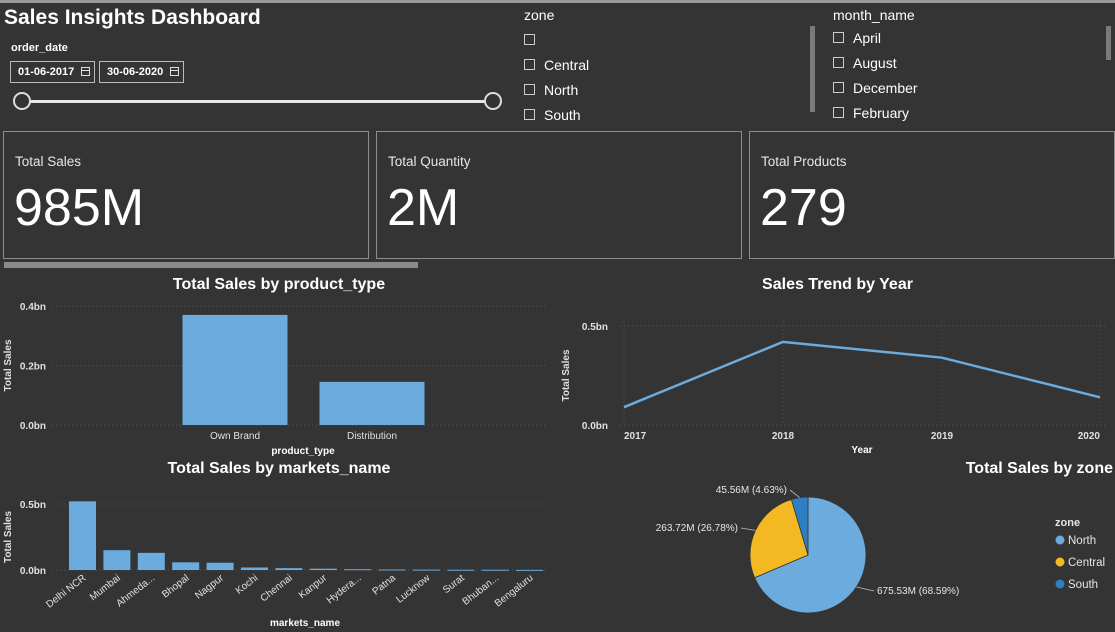 The image size is (1115, 632). I want to click on zone-option-blank, so click(556, 39).